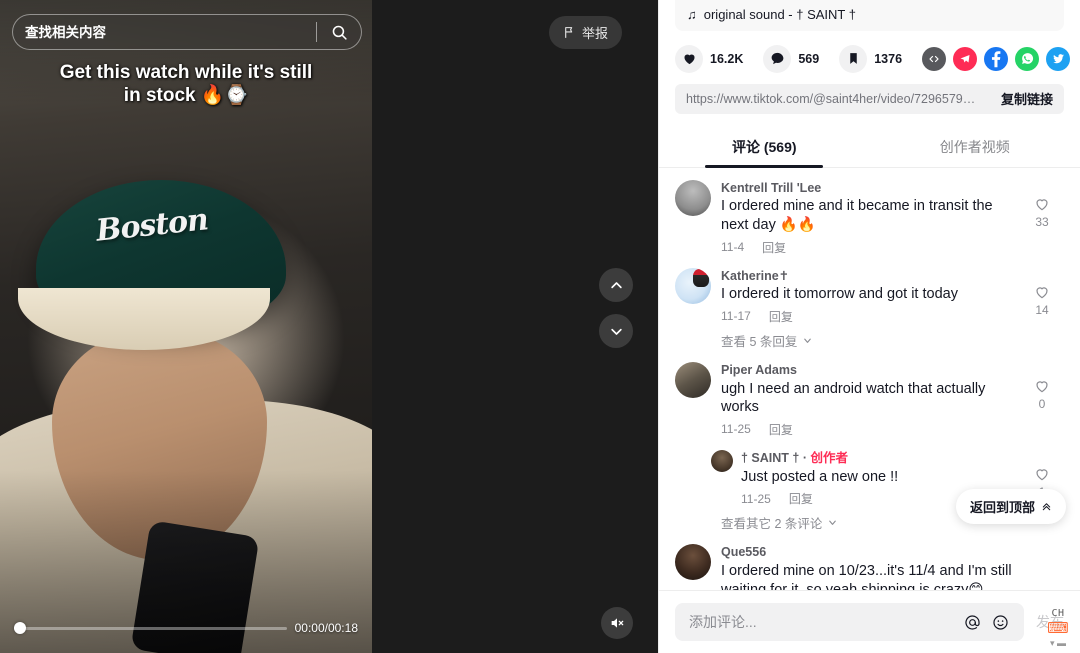 This screenshot has height=653, width=1080. I want to click on emoji-icon, so click(1000, 622).